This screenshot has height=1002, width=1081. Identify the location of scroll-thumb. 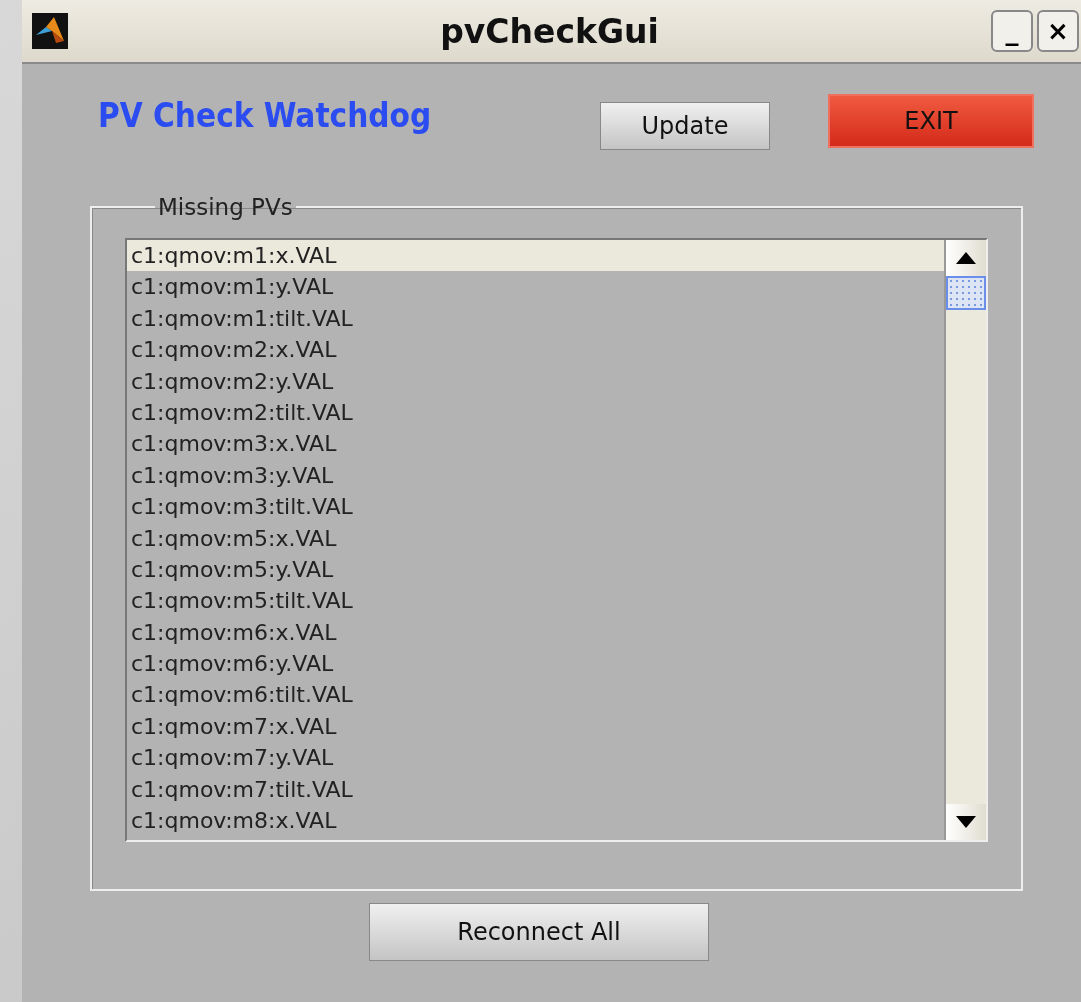
(966, 293).